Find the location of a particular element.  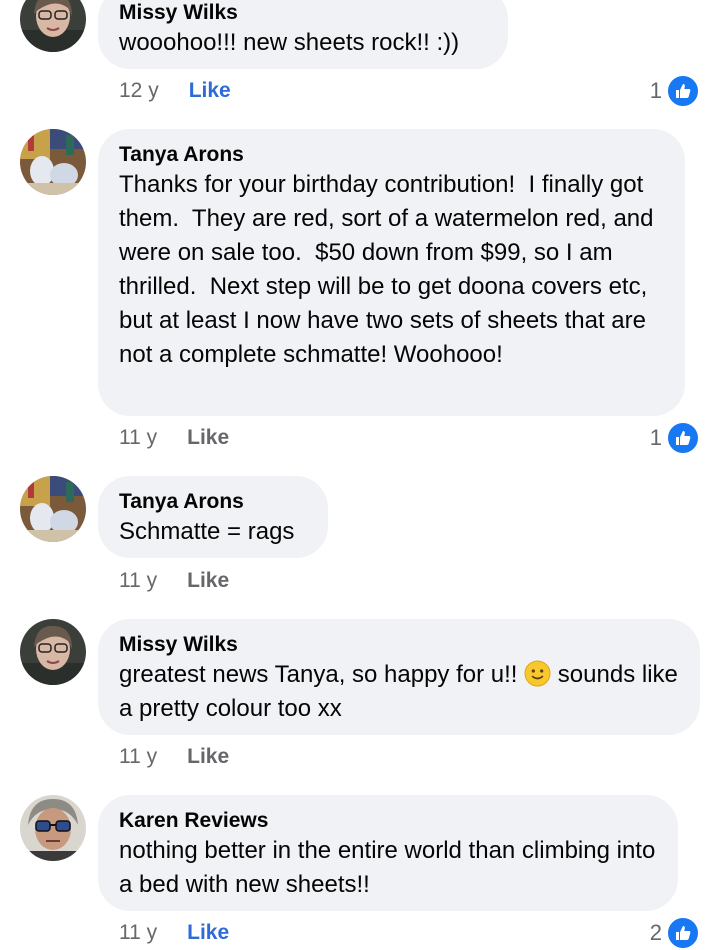

reaction-summary: 2 is located at coordinates (675, 933).